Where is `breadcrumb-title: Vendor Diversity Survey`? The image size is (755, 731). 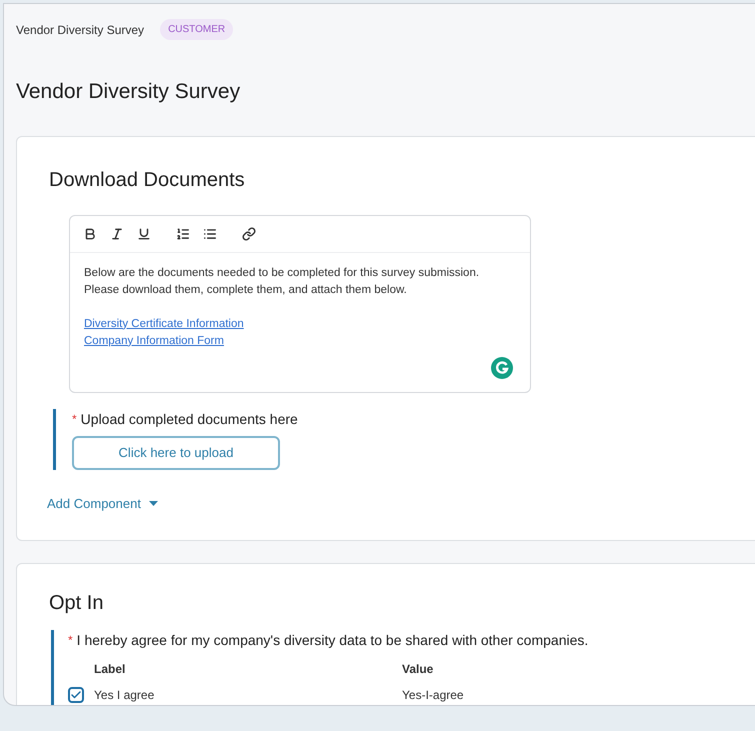
breadcrumb-title: Vendor Diversity Survey is located at coordinates (80, 29).